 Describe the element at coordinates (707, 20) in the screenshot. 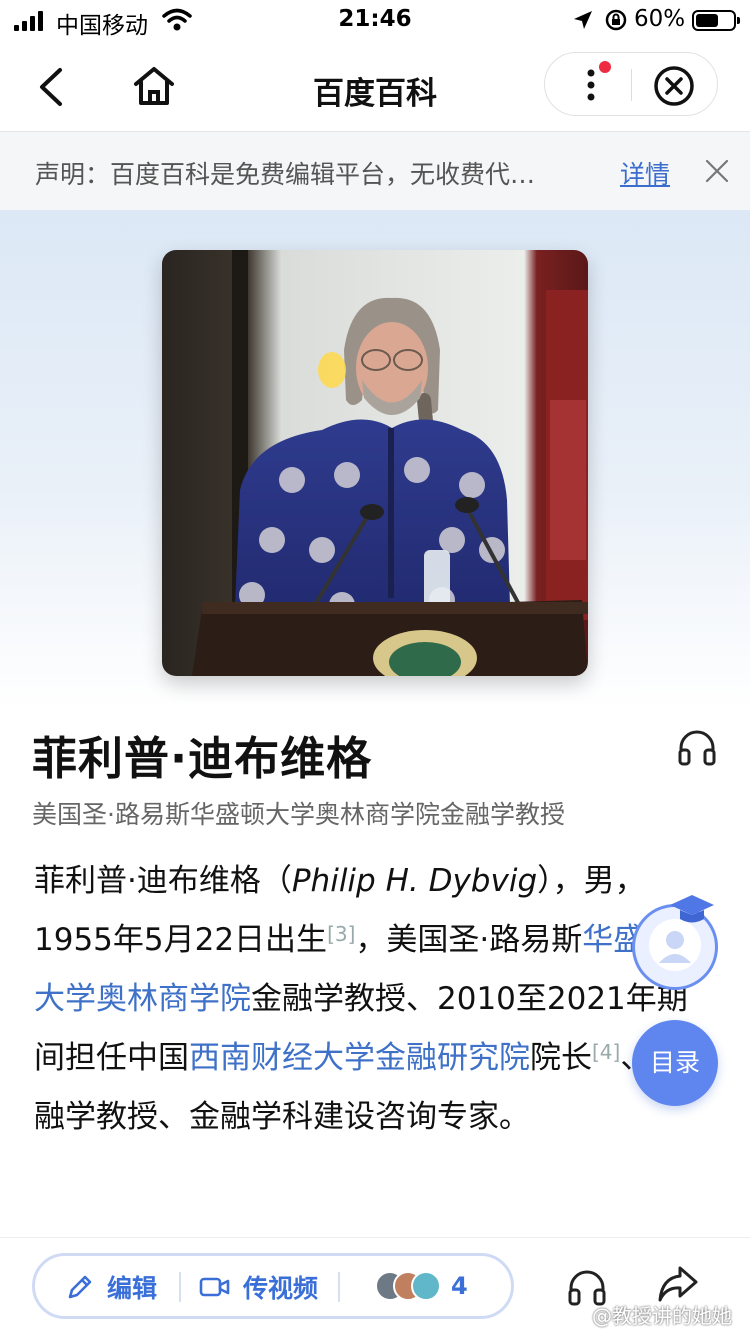

I see `battery-fill` at that location.